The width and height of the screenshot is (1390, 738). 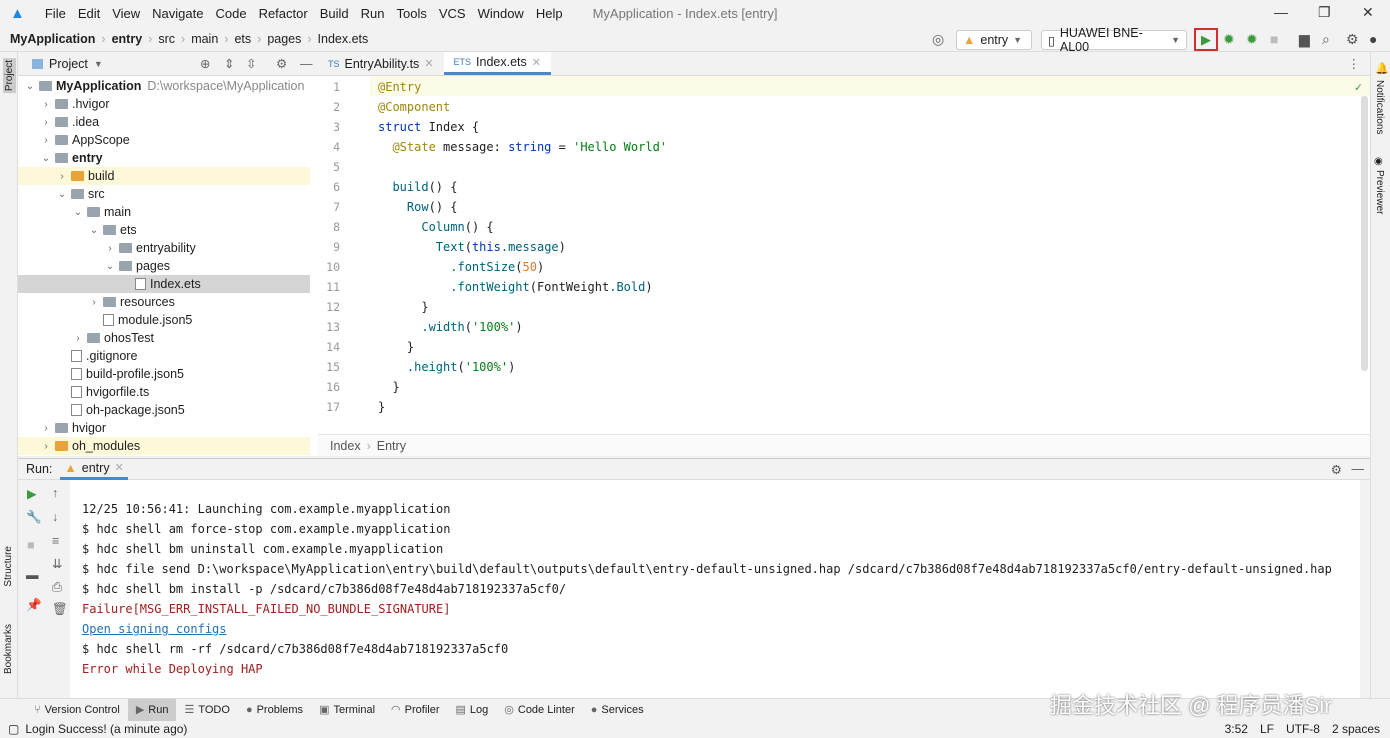 I want to click on tool-button-profiler: ◠ Profiler, so click(x=415, y=710).